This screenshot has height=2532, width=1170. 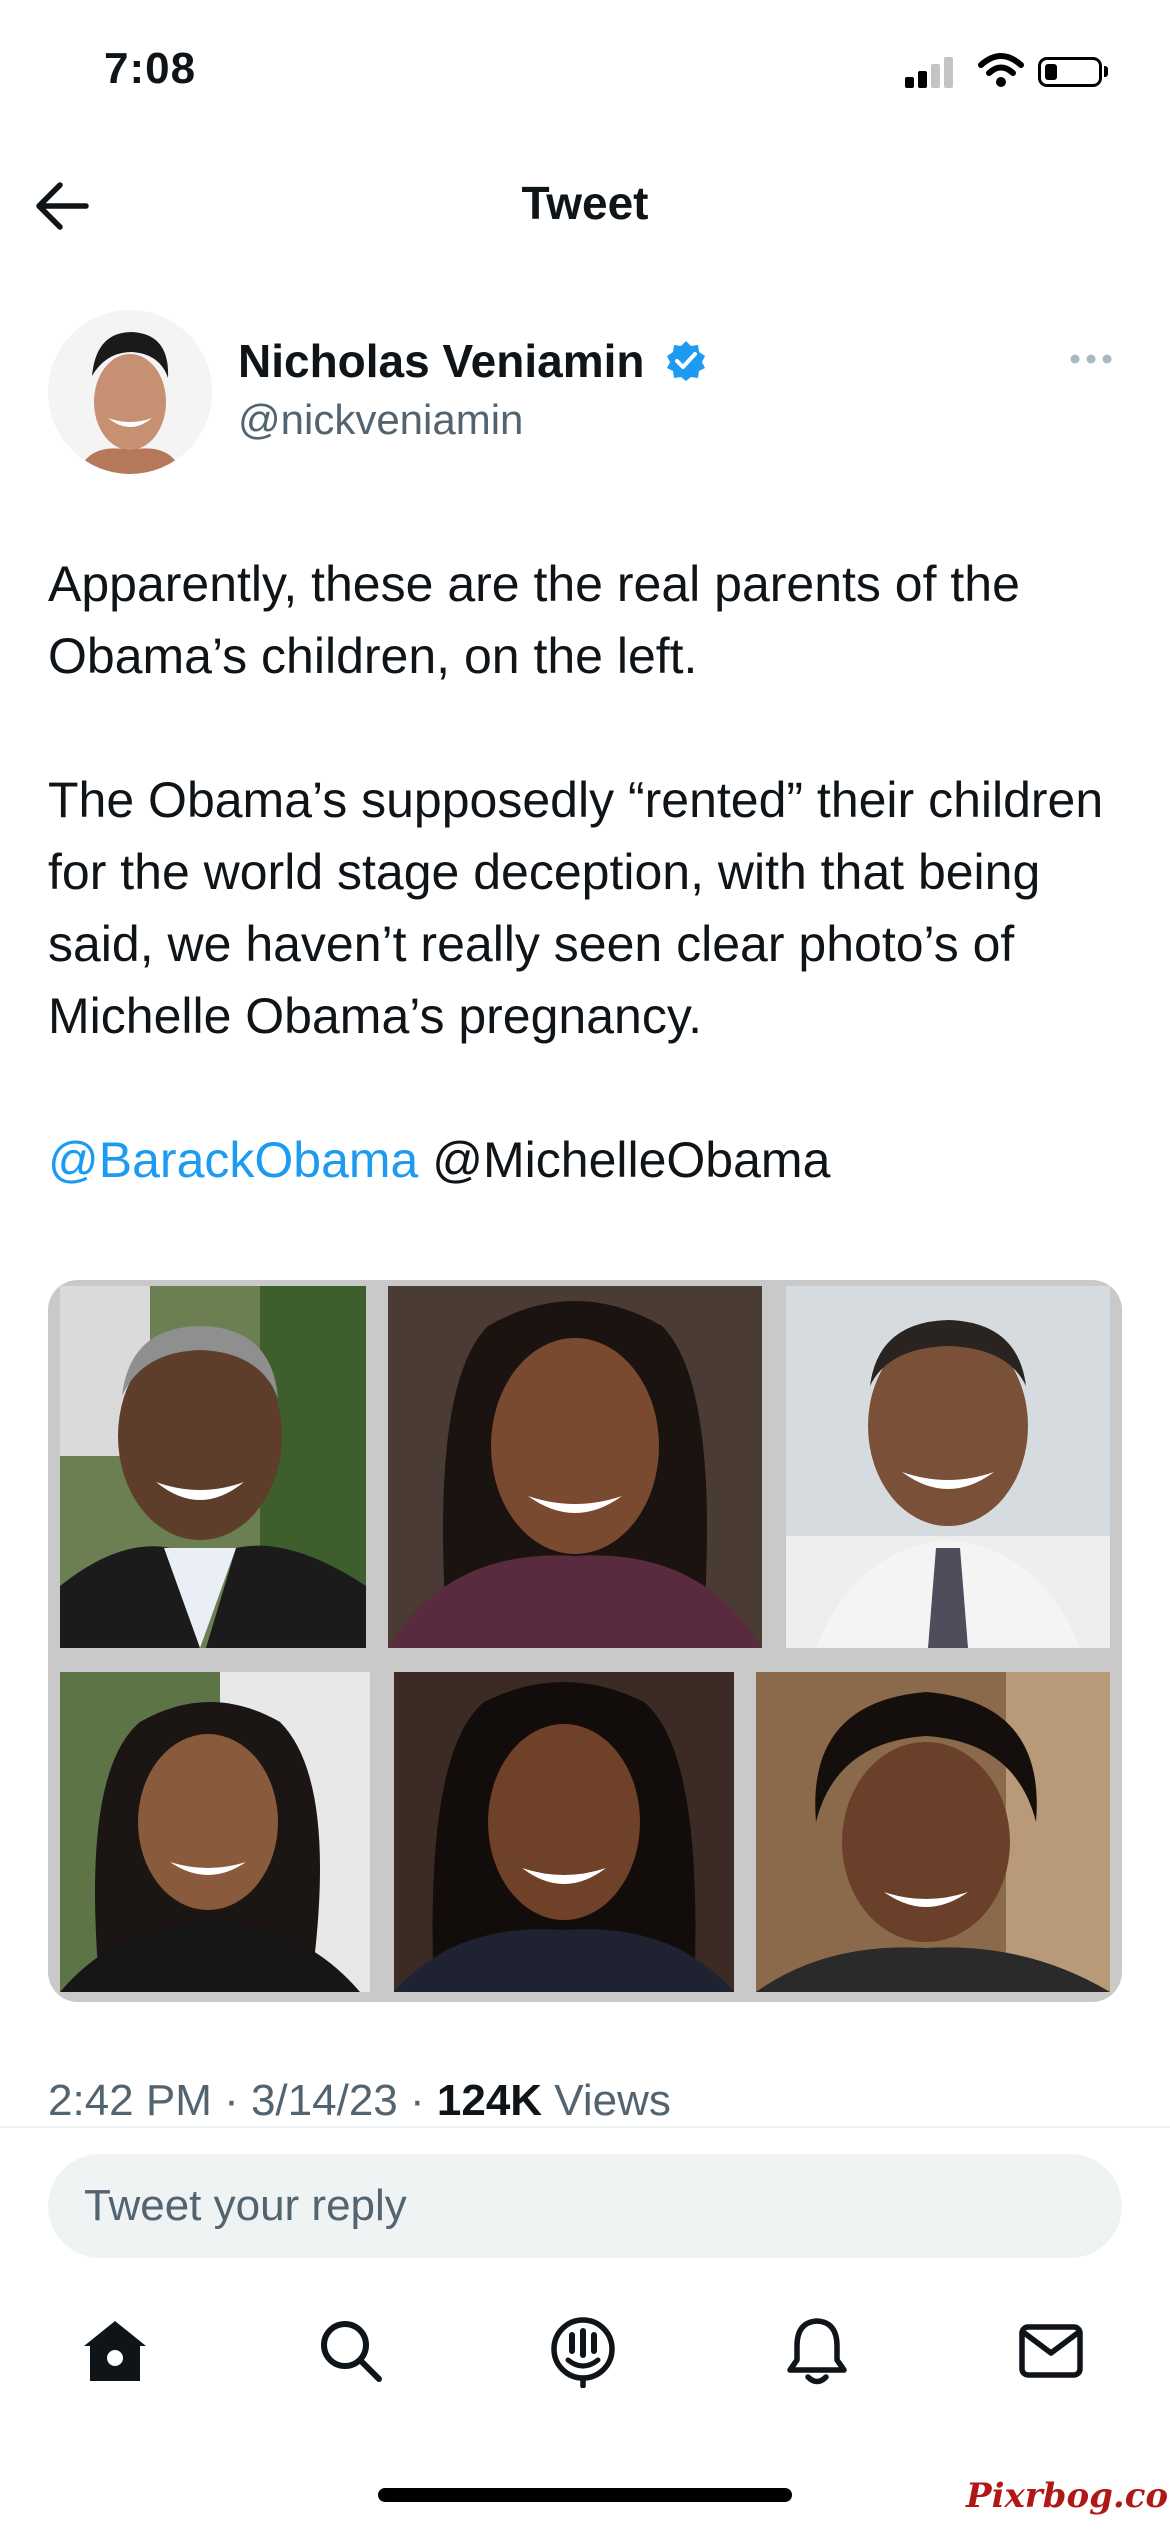 I want to click on more-options-icon, so click(x=1091, y=359).